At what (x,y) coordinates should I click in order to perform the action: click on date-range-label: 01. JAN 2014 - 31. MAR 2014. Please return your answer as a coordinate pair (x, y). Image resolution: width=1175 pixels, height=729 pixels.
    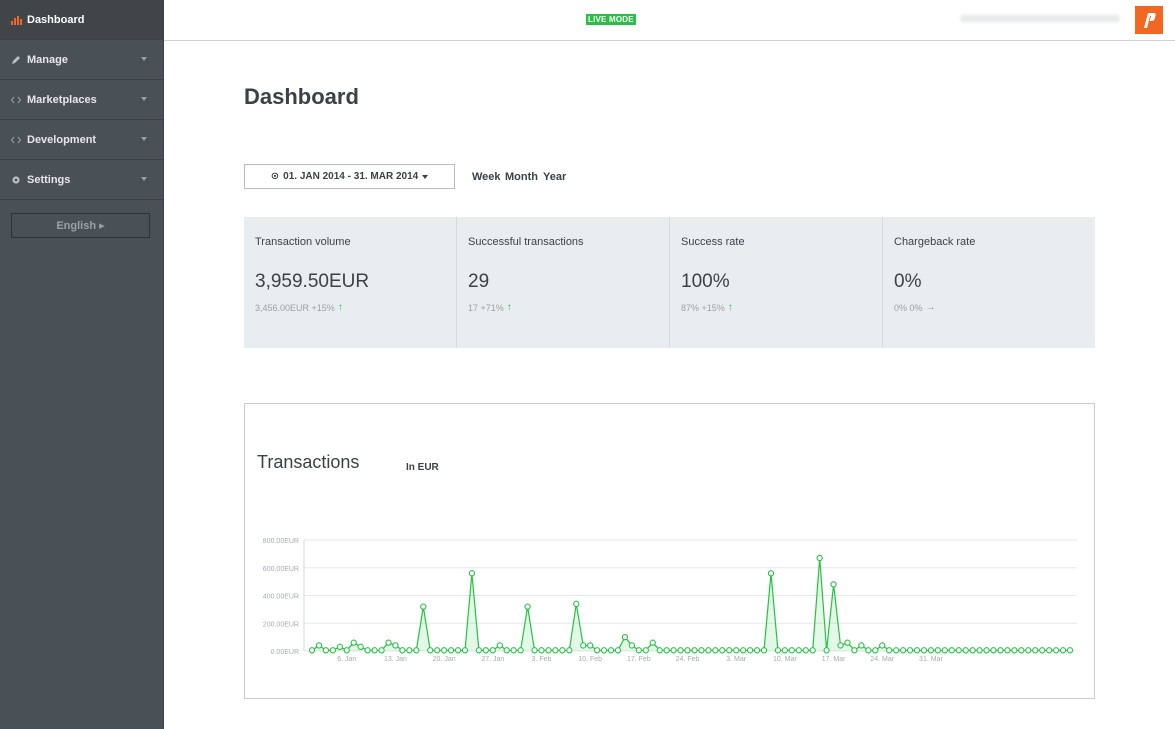
    Looking at the image, I should click on (351, 176).